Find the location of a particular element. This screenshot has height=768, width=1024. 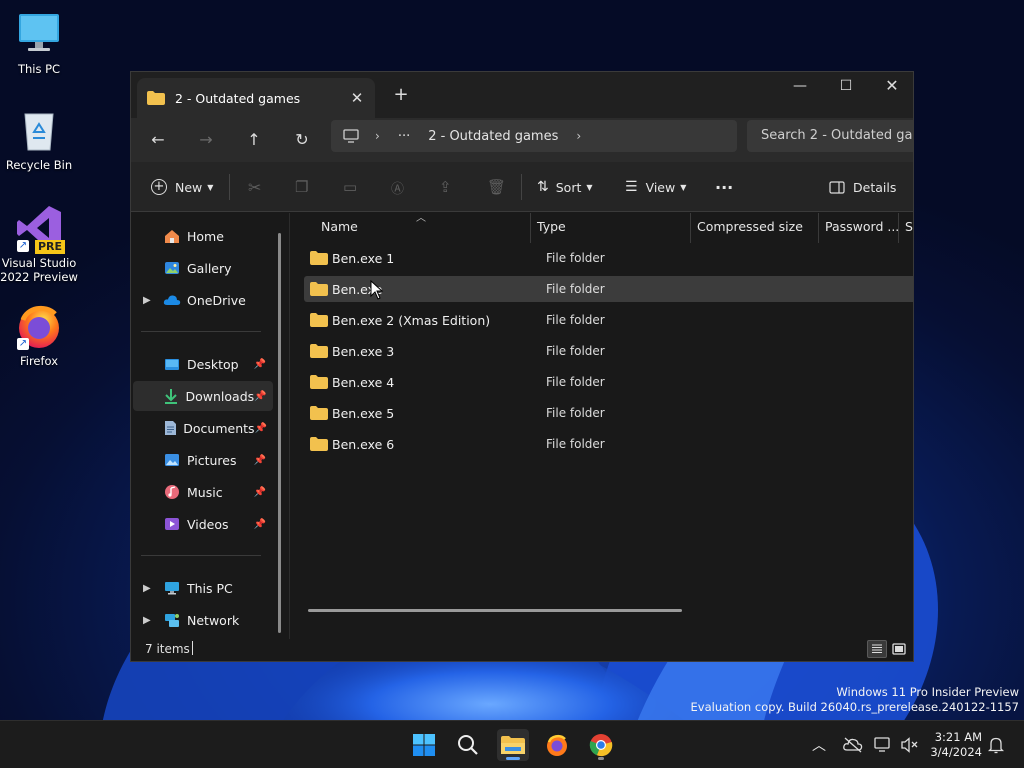

forward-button: → is located at coordinates (206, 140).